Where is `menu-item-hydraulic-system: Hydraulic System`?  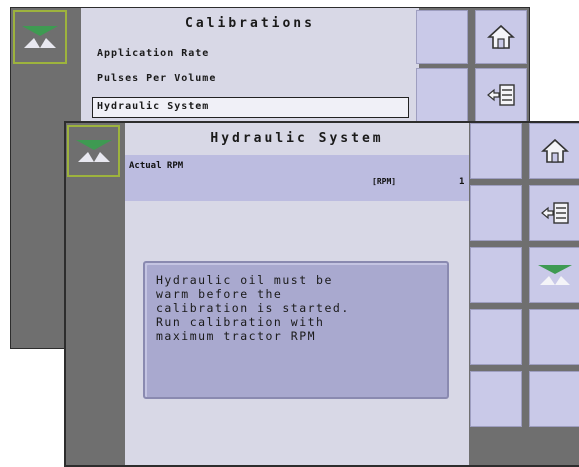 menu-item-hydraulic-system: Hydraulic System is located at coordinates (250, 107).